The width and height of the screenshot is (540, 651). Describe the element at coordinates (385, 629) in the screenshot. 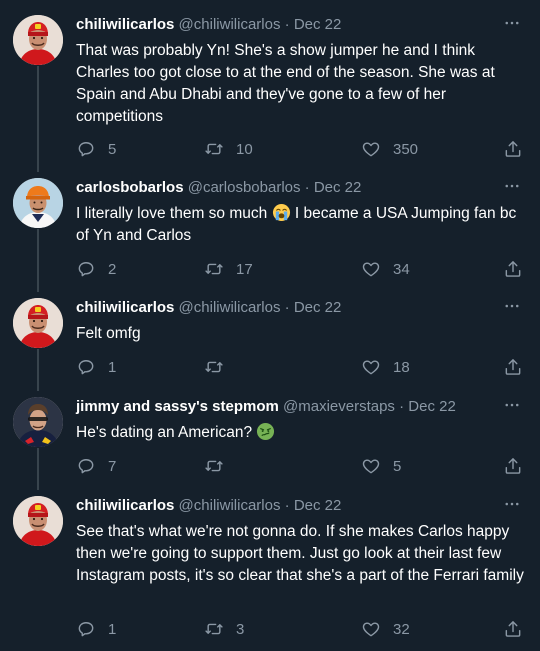

I see `like-button: 32` at that location.